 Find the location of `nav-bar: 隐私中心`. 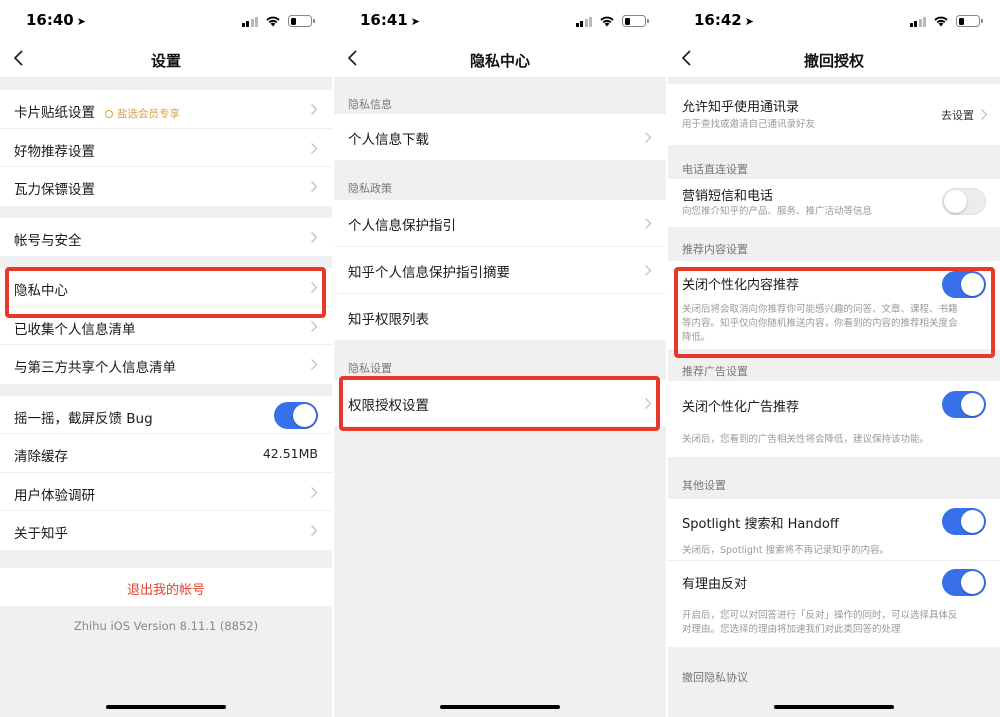

nav-bar: 隐私中心 is located at coordinates (500, 59).